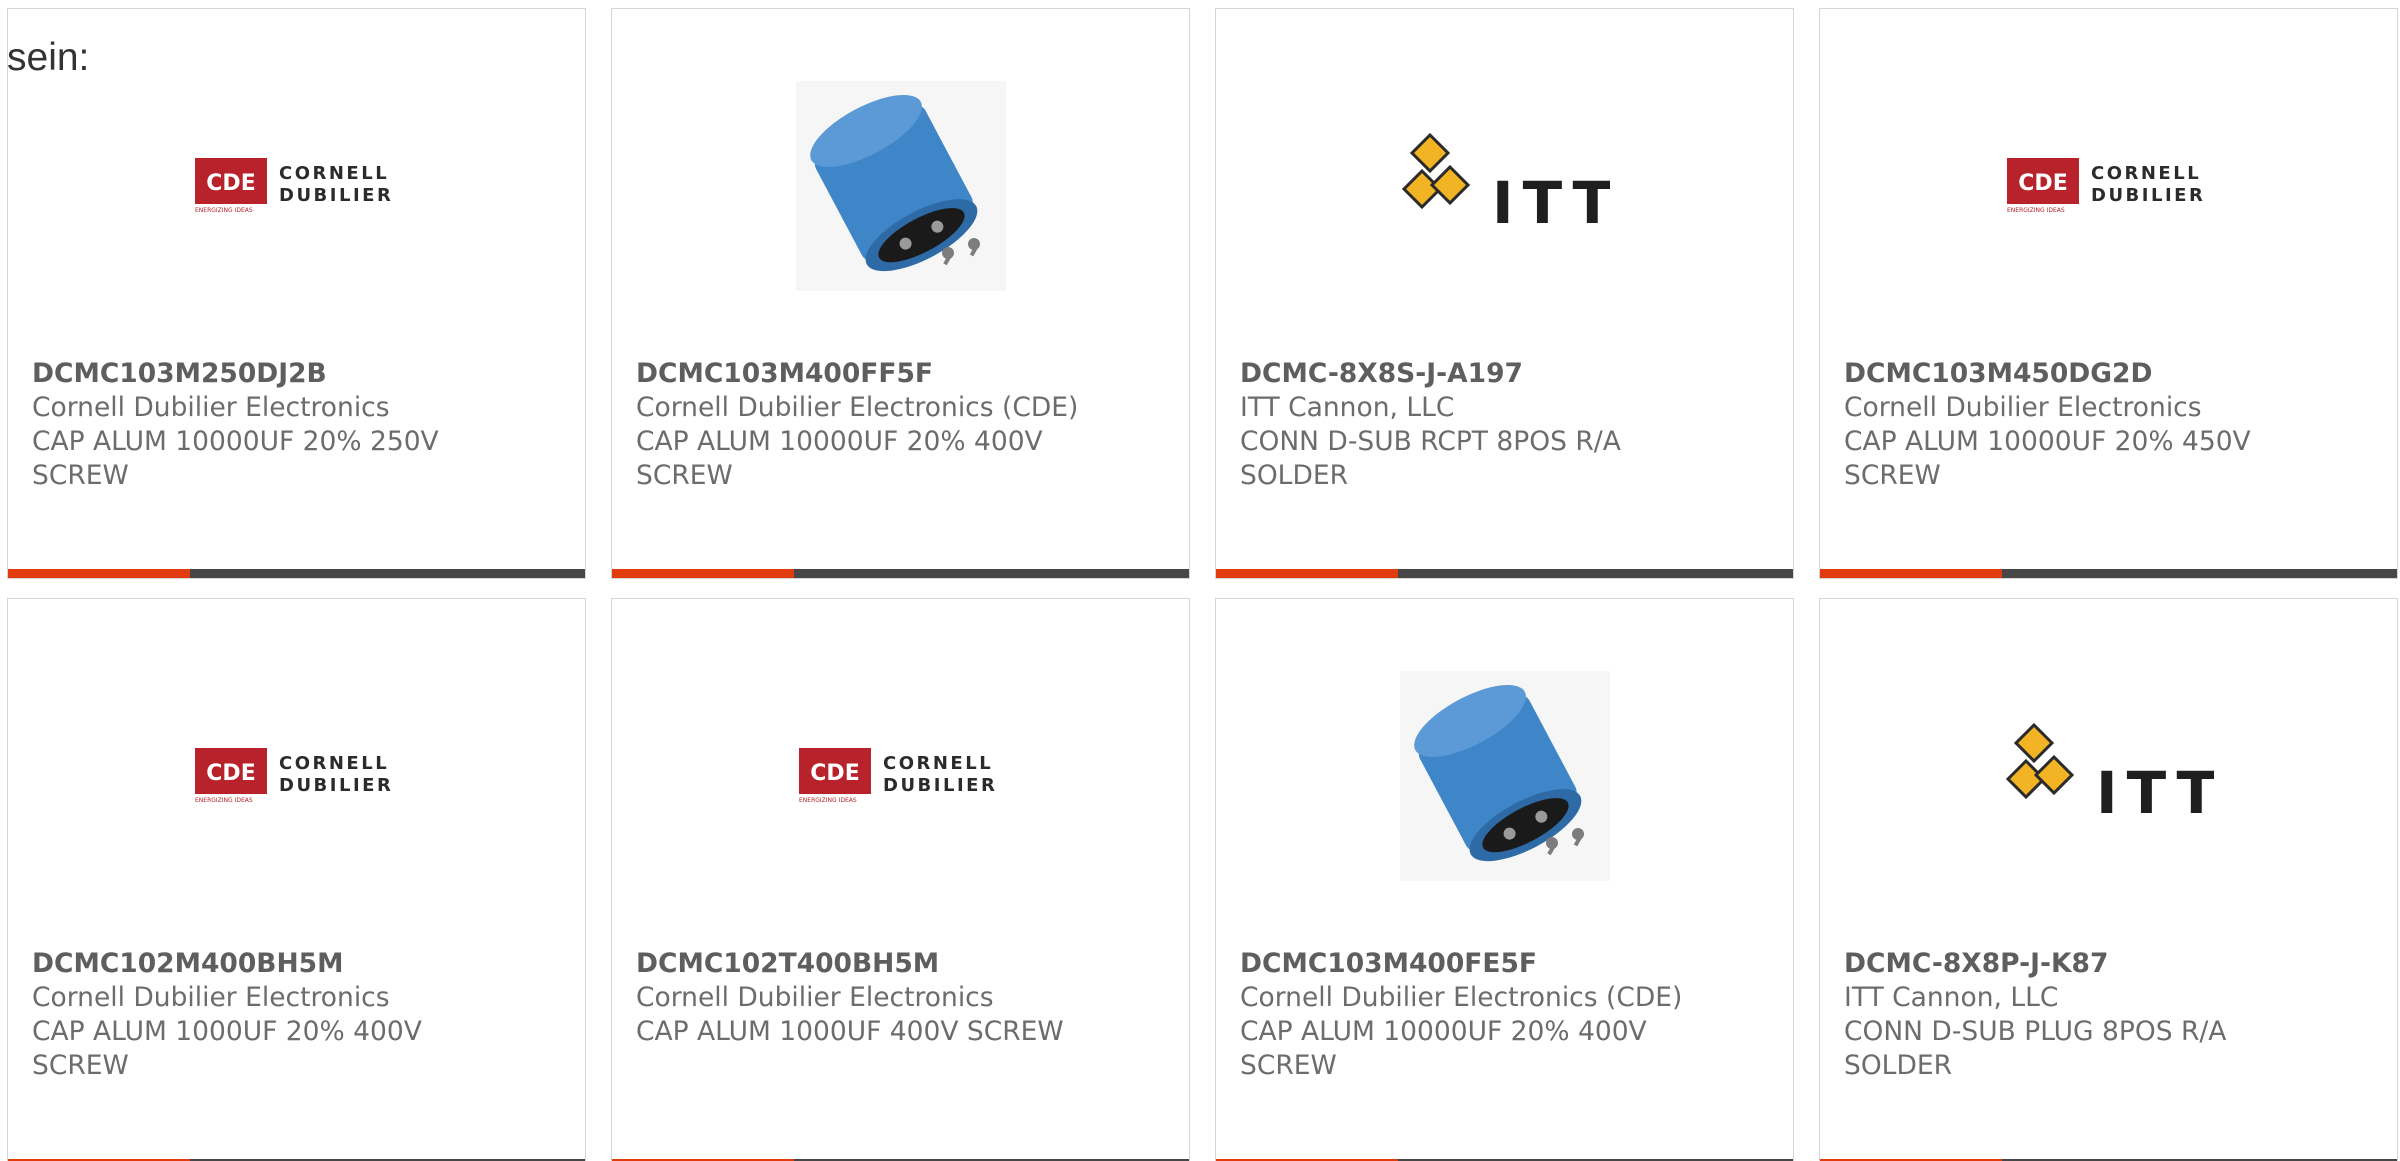  I want to click on part-number: DCMC103M400FE5F, so click(1510, 964).